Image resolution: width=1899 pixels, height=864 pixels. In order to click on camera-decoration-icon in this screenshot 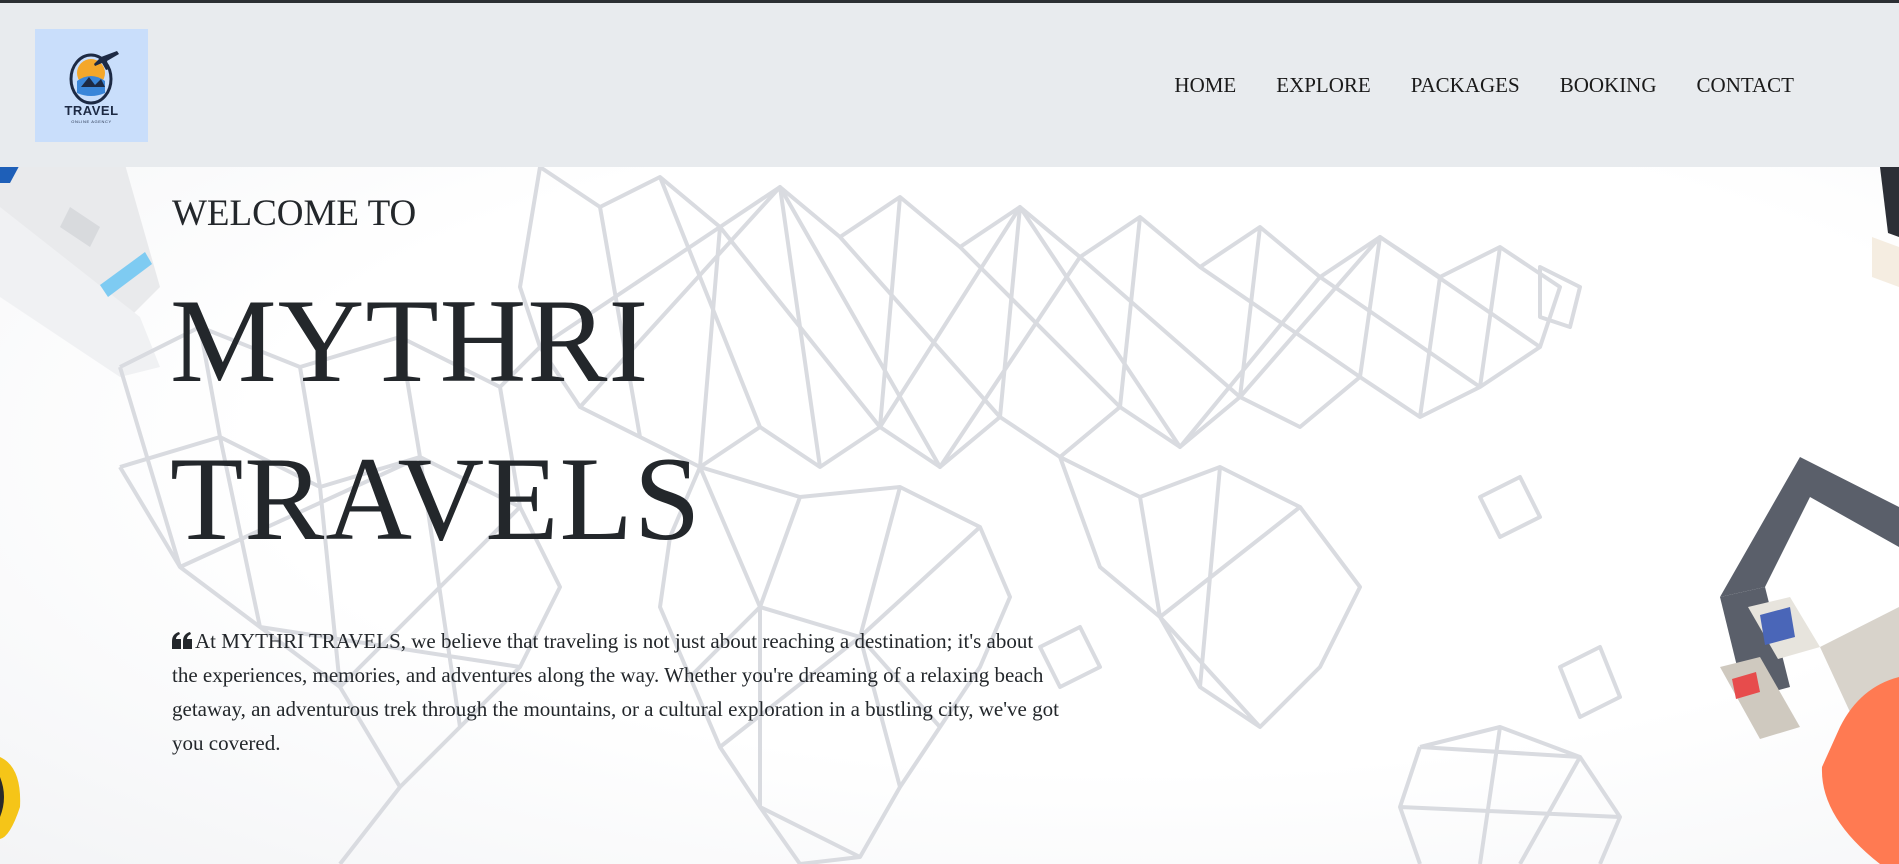, I will do `click(1885, 227)`.